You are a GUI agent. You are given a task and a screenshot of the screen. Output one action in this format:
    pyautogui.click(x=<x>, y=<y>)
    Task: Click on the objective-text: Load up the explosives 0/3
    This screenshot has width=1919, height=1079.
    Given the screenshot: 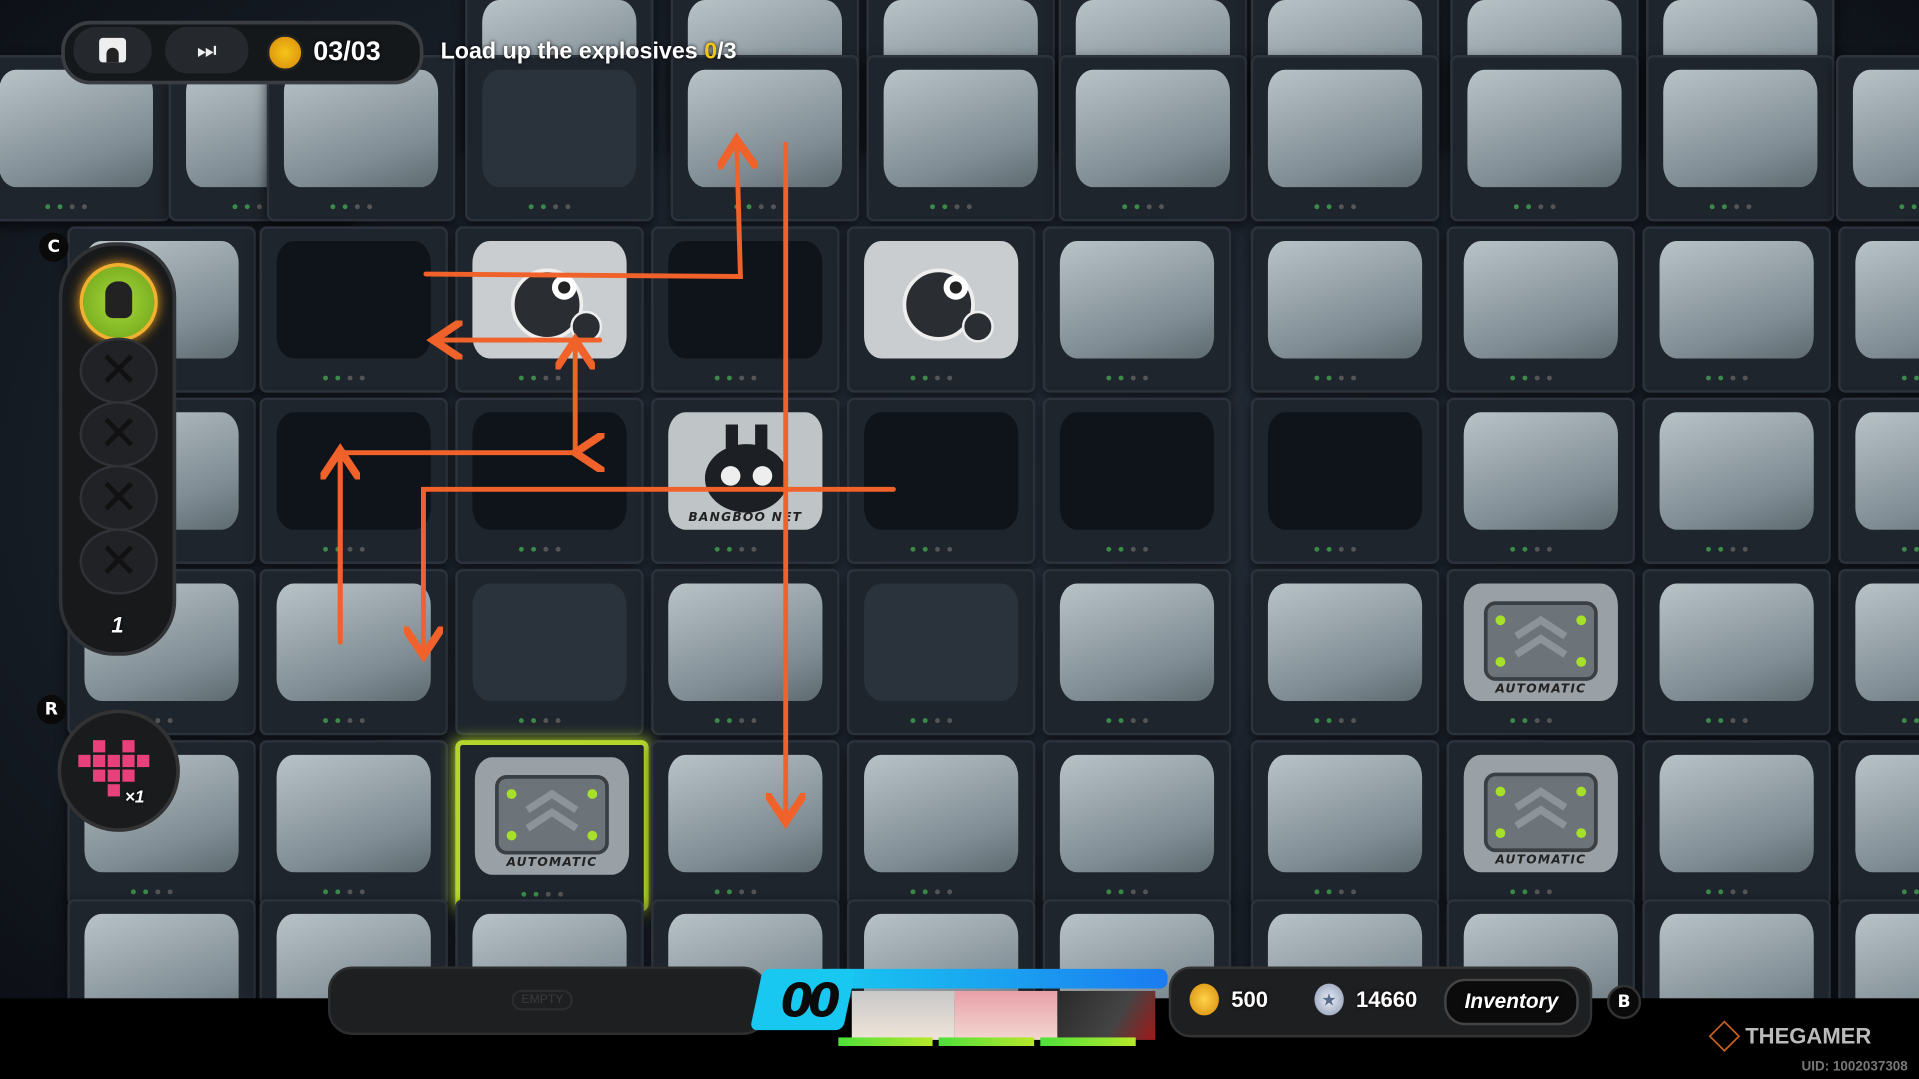 What is the action you would take?
    pyautogui.click(x=588, y=52)
    